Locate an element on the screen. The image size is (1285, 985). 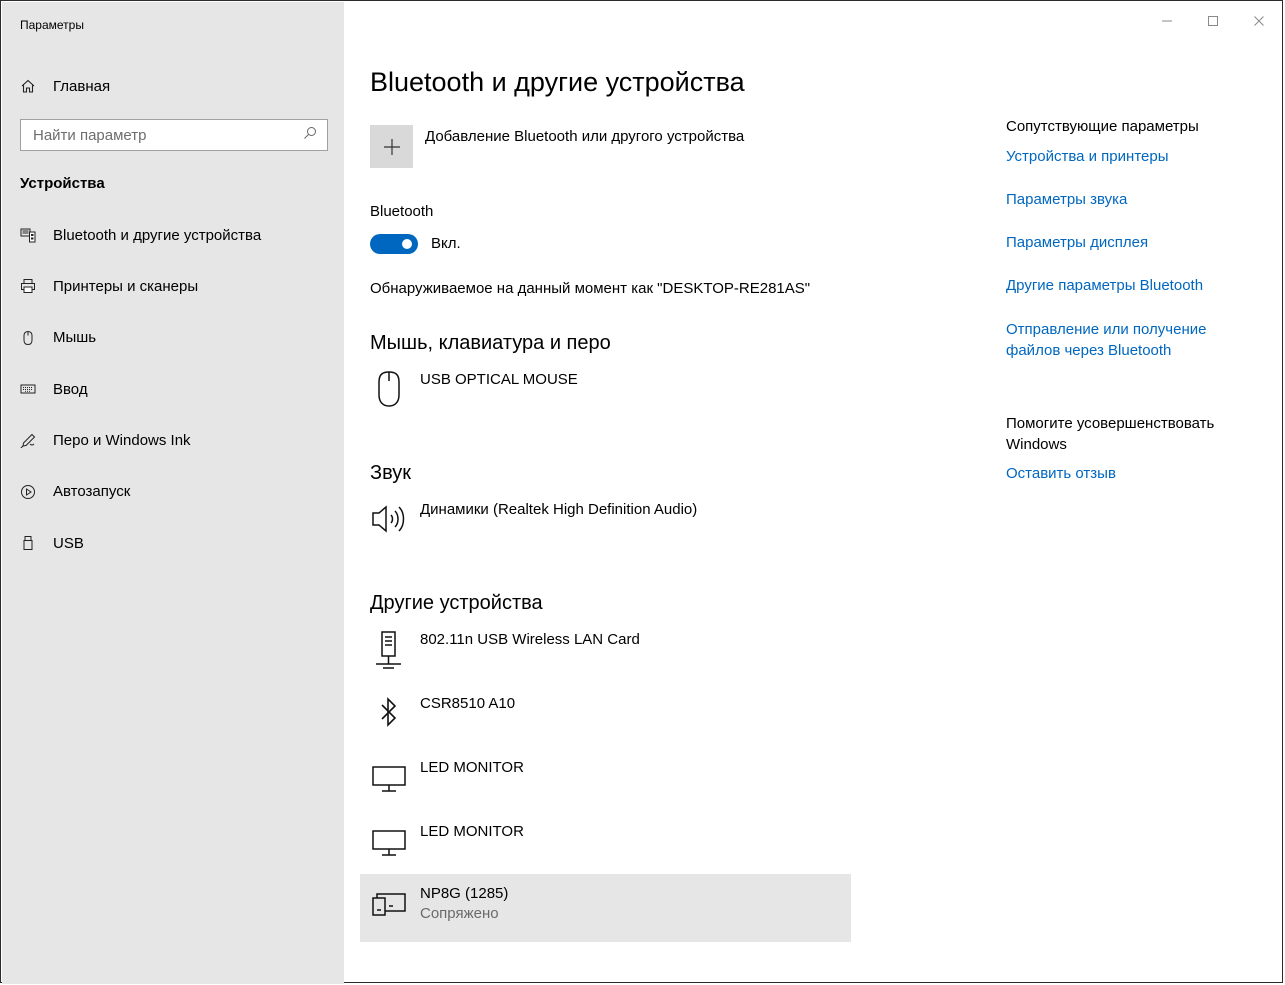
sidebar-item-mouse: Мышь is located at coordinates (140, 338).